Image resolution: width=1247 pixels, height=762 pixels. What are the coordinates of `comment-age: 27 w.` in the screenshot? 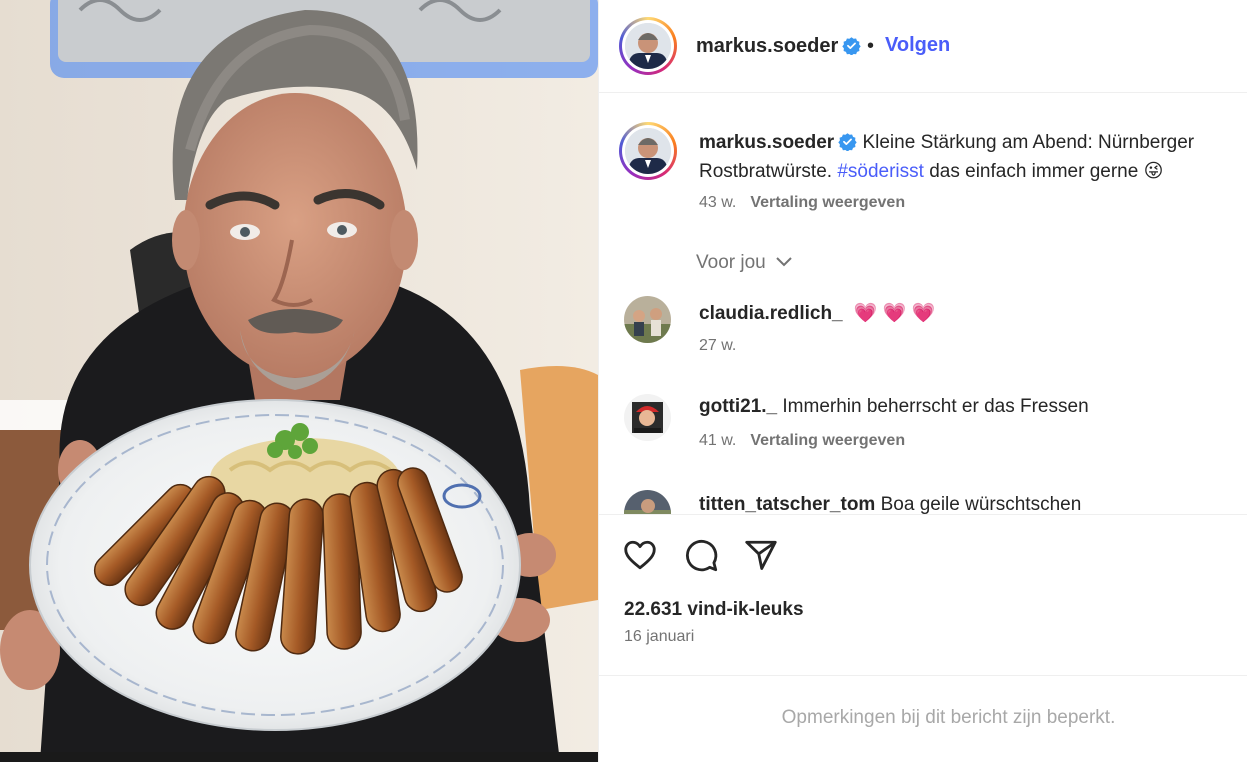 It's located at (717, 345).